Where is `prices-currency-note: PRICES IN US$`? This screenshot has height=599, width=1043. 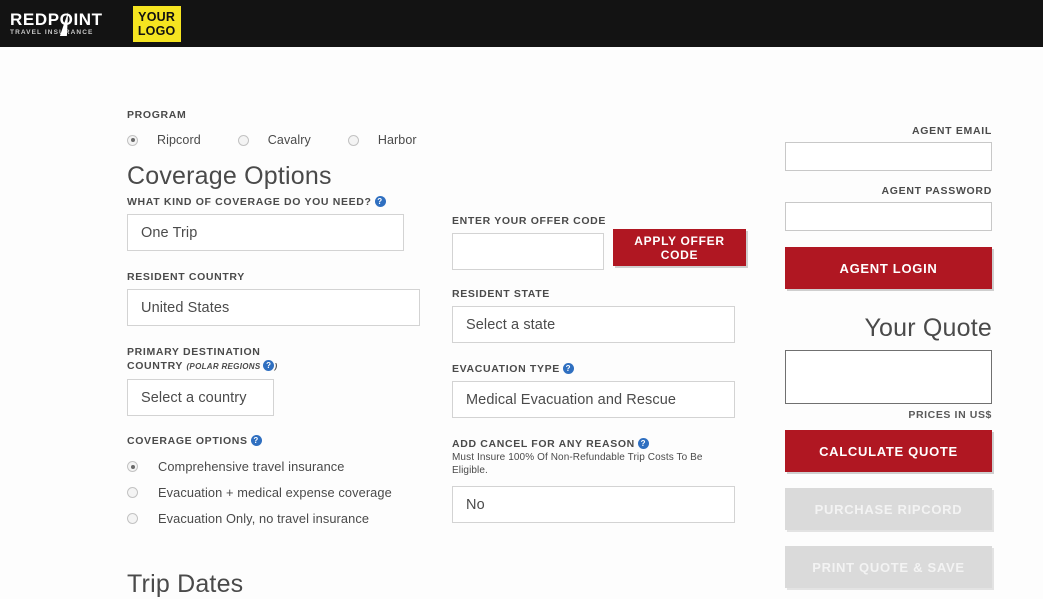
prices-currency-note: PRICES IN US$ is located at coordinates (950, 415).